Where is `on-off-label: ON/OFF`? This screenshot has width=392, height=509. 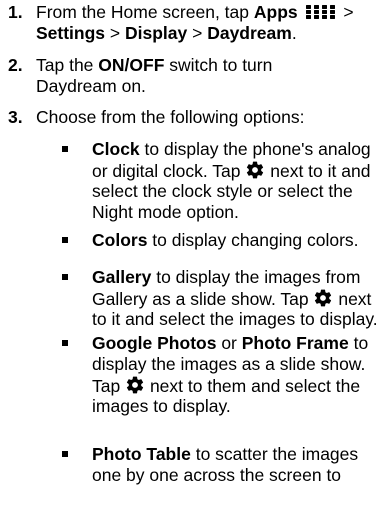 on-off-label: ON/OFF is located at coordinates (131, 65).